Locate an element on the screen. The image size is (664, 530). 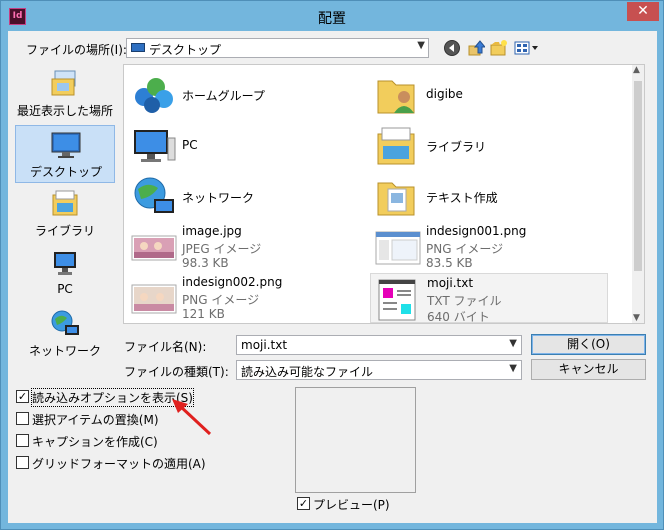
place-label: ネットワーク is located at coordinates (64, 351).